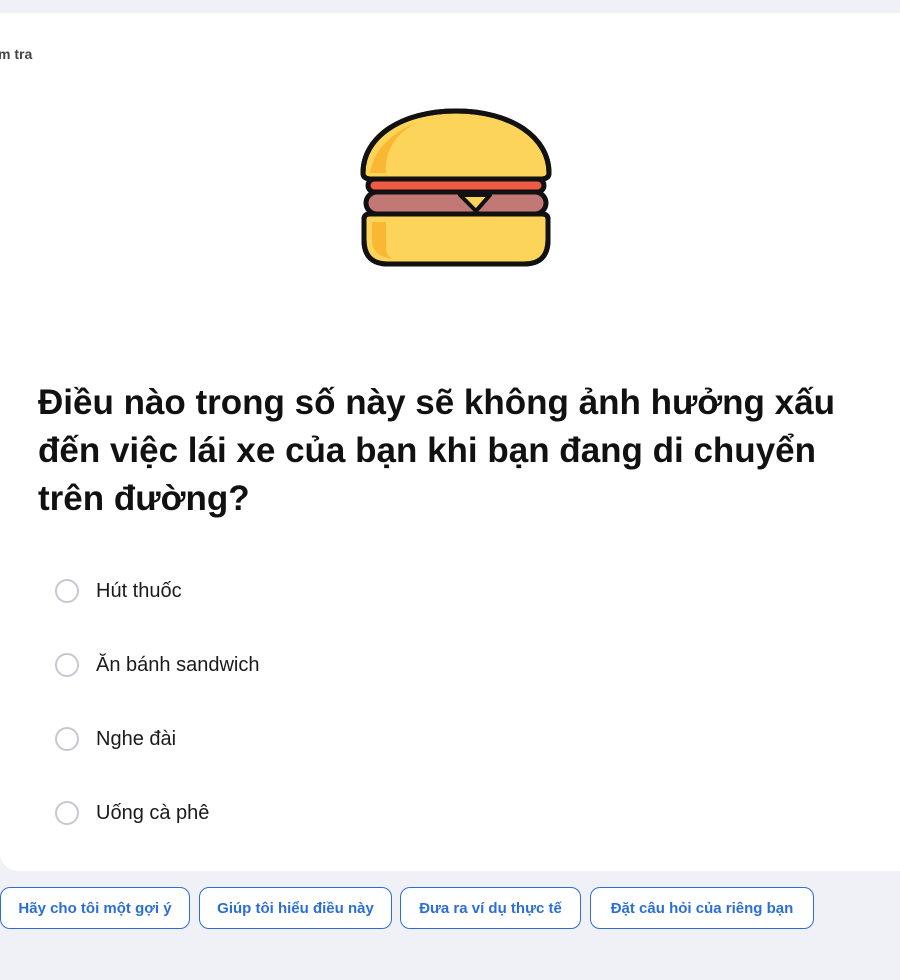  I want to click on ask-own-question-button: Đặt câu hỏi của riêng bạn, so click(702, 908).